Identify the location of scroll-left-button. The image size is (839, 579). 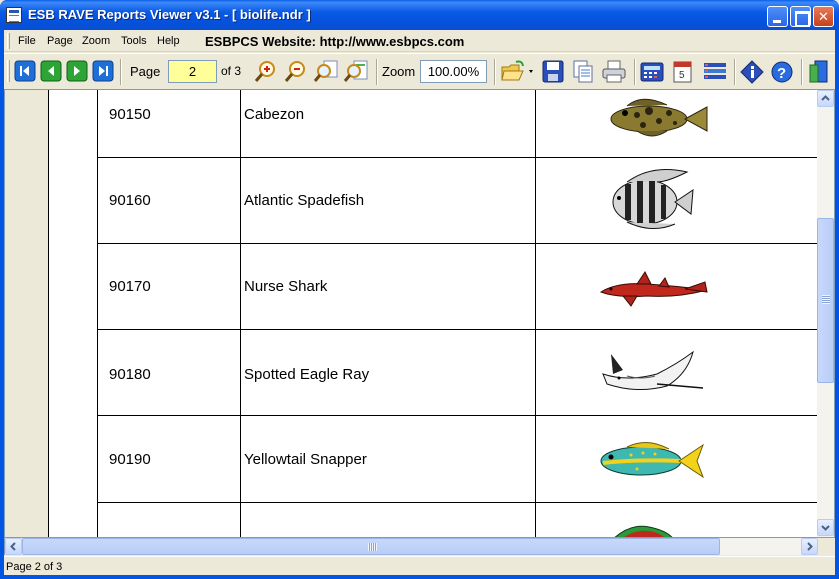
(13, 546).